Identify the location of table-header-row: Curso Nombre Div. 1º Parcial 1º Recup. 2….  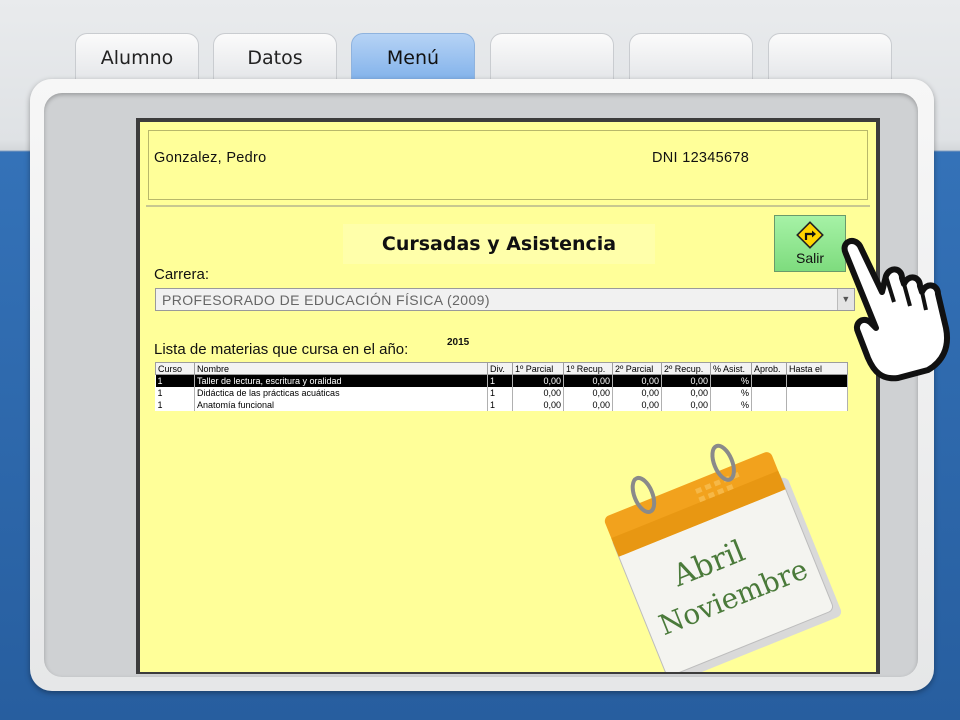
(501, 368).